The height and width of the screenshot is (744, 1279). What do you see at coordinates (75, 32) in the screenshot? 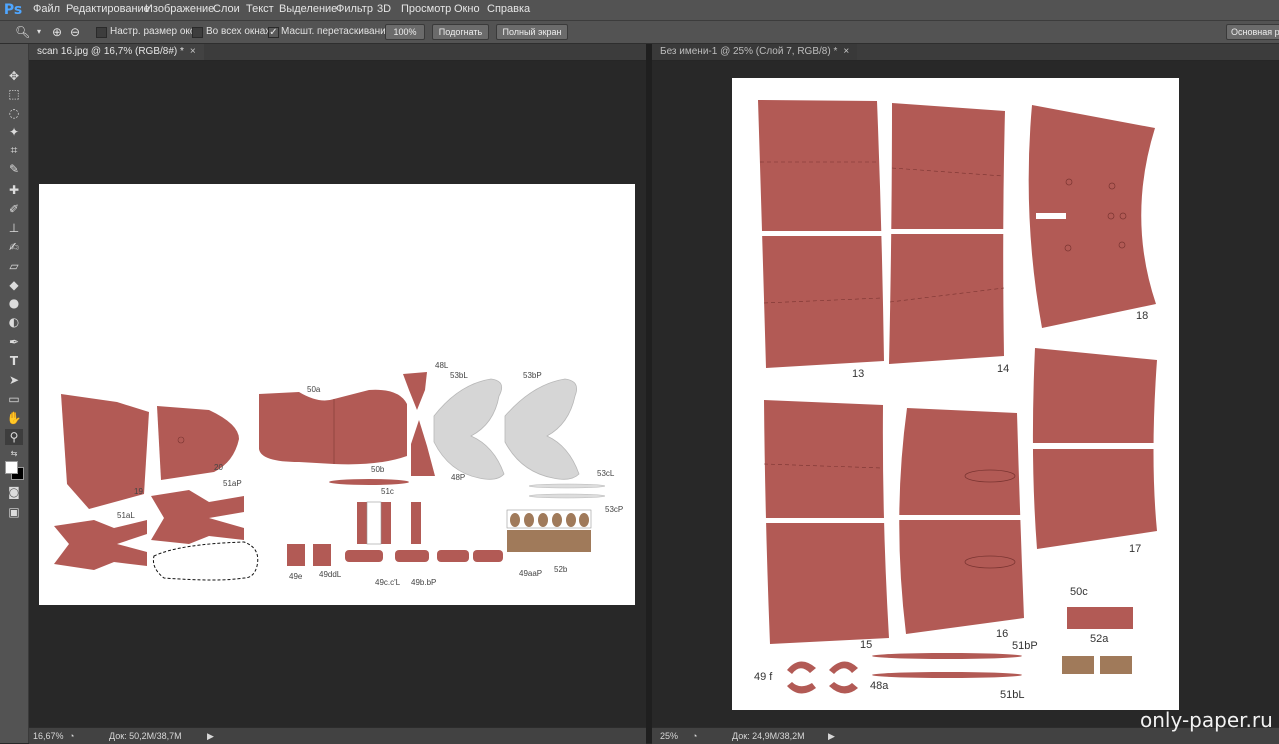
I see `zoom-out-icon: ⊖` at bounding box center [75, 32].